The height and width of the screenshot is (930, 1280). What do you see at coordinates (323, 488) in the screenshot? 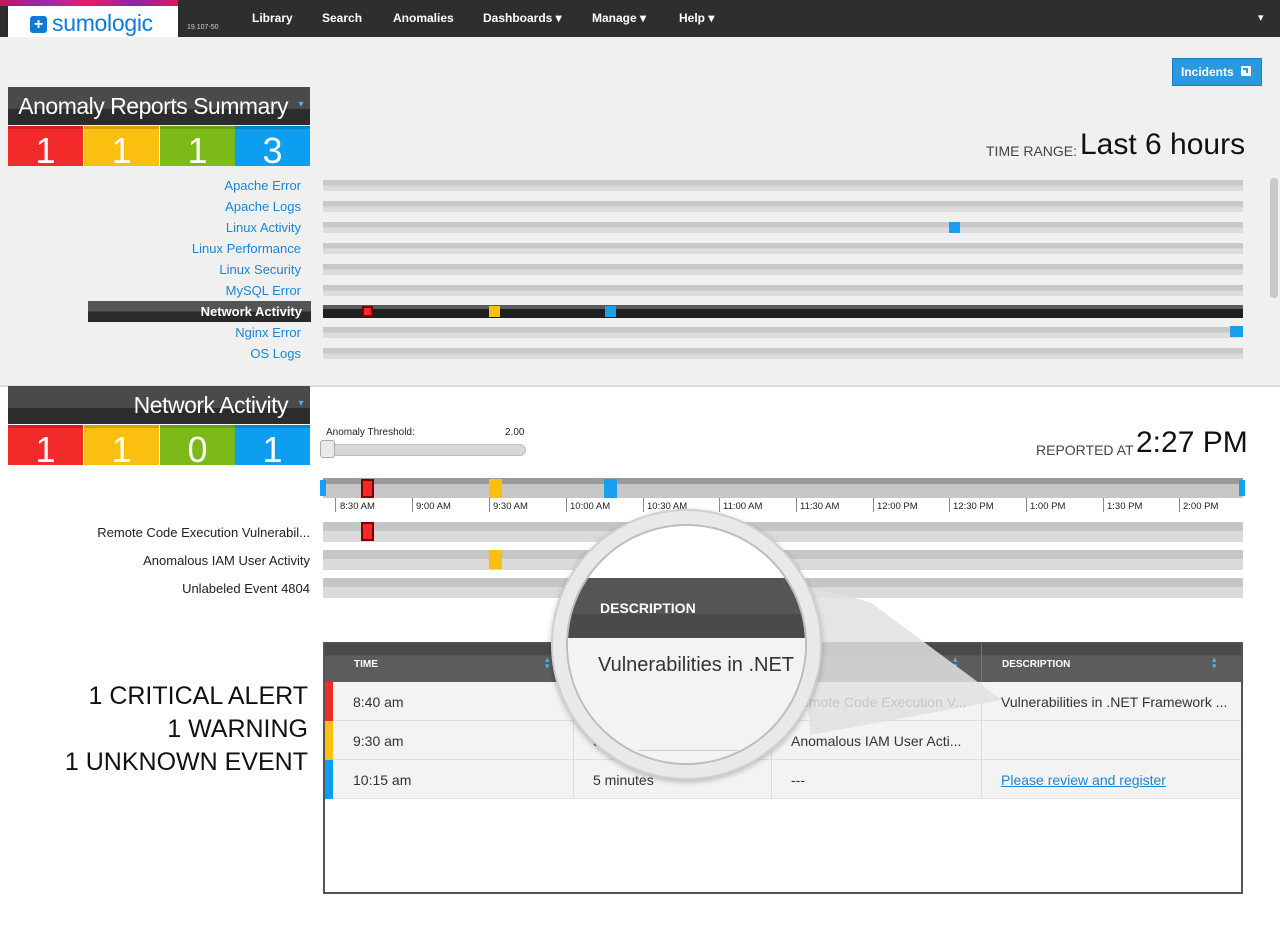
I see `timeline-left-handle` at bounding box center [323, 488].